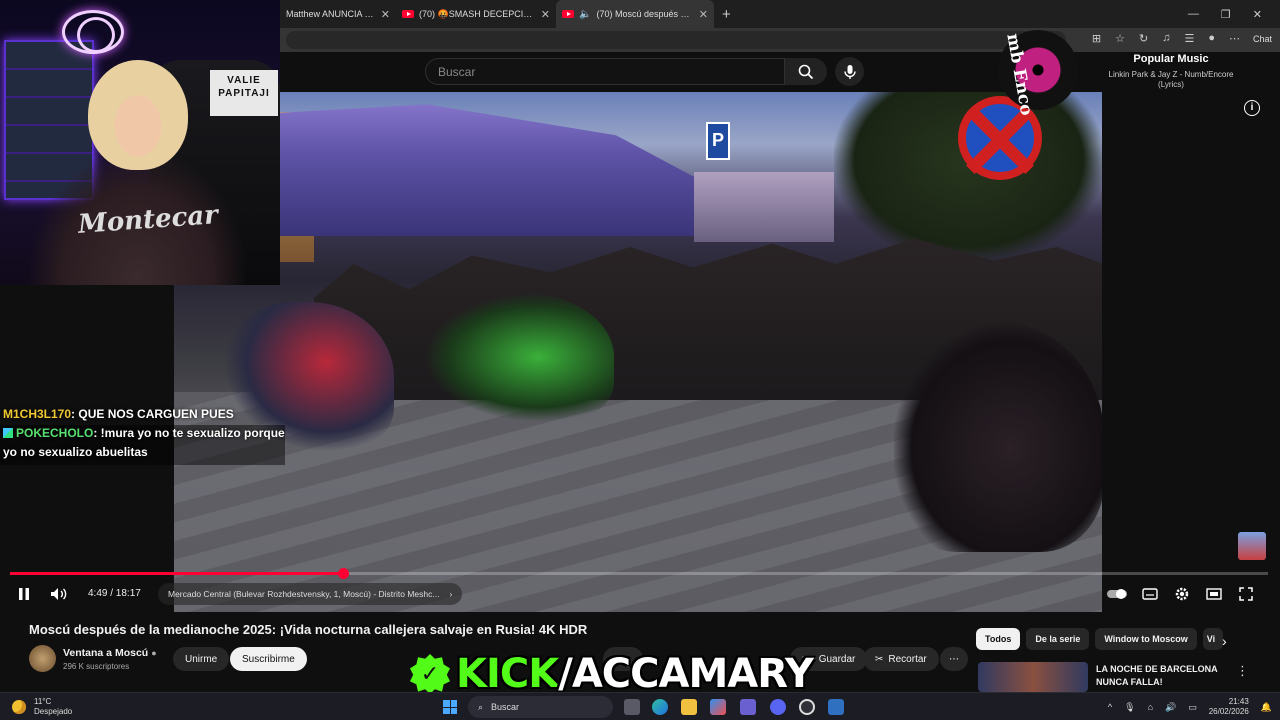 Image resolution: width=1280 pixels, height=720 pixels. I want to click on popular-music-title: Popular Music, so click(1171, 59).